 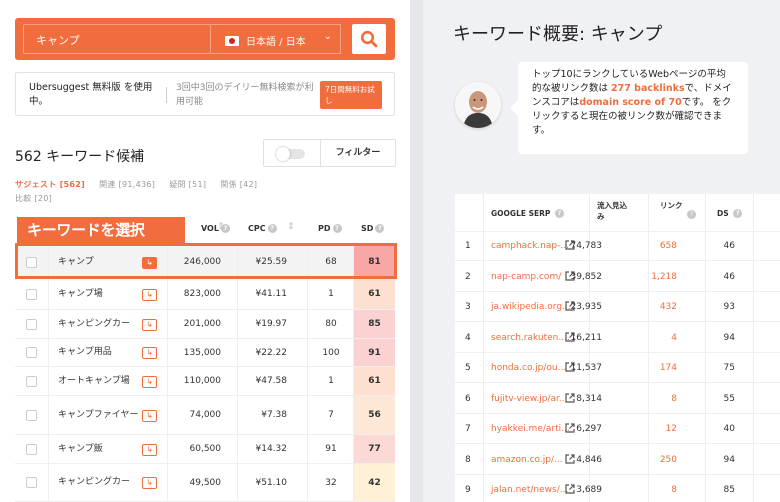 I want to click on keyword-text: キャンプ用品, so click(x=103, y=352).